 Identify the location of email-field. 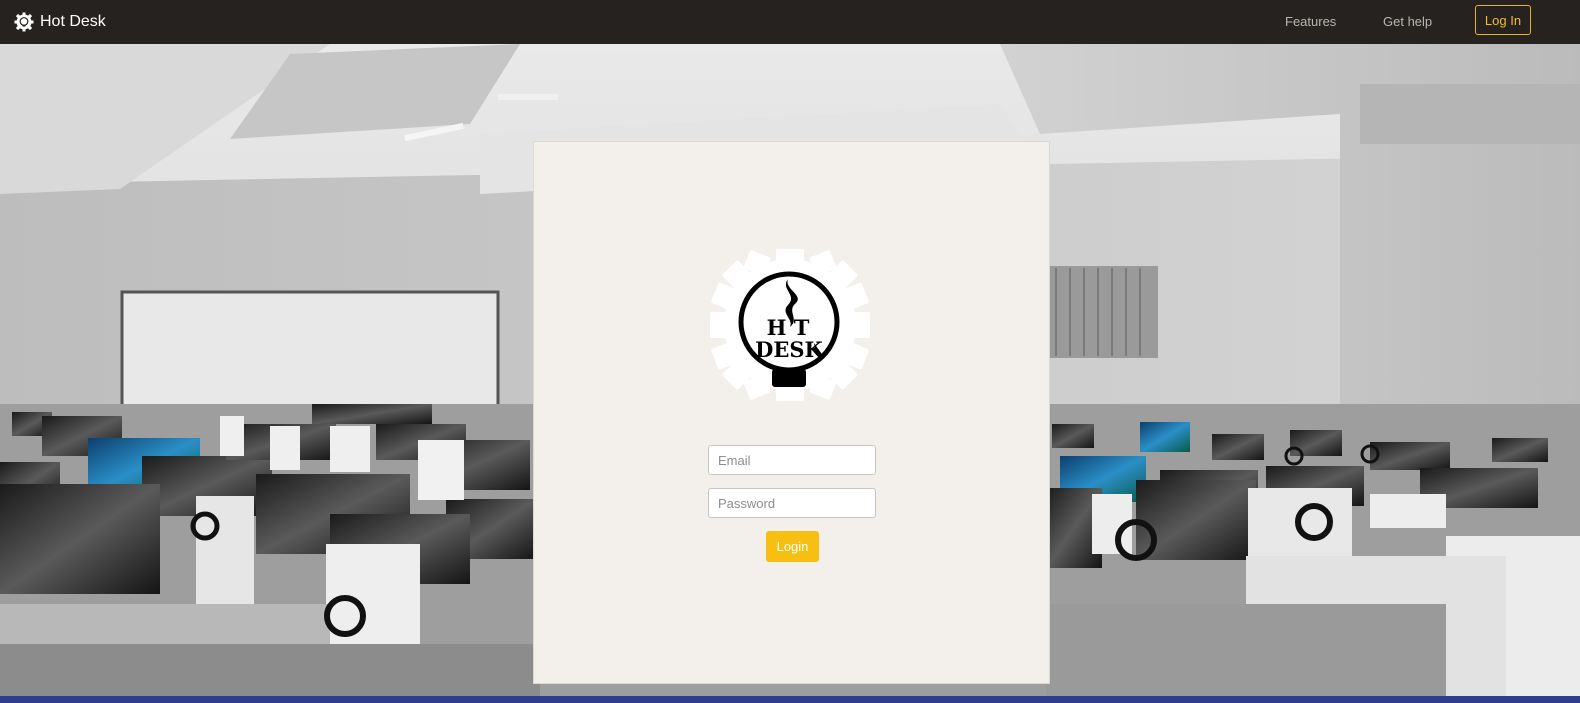
(792, 460).